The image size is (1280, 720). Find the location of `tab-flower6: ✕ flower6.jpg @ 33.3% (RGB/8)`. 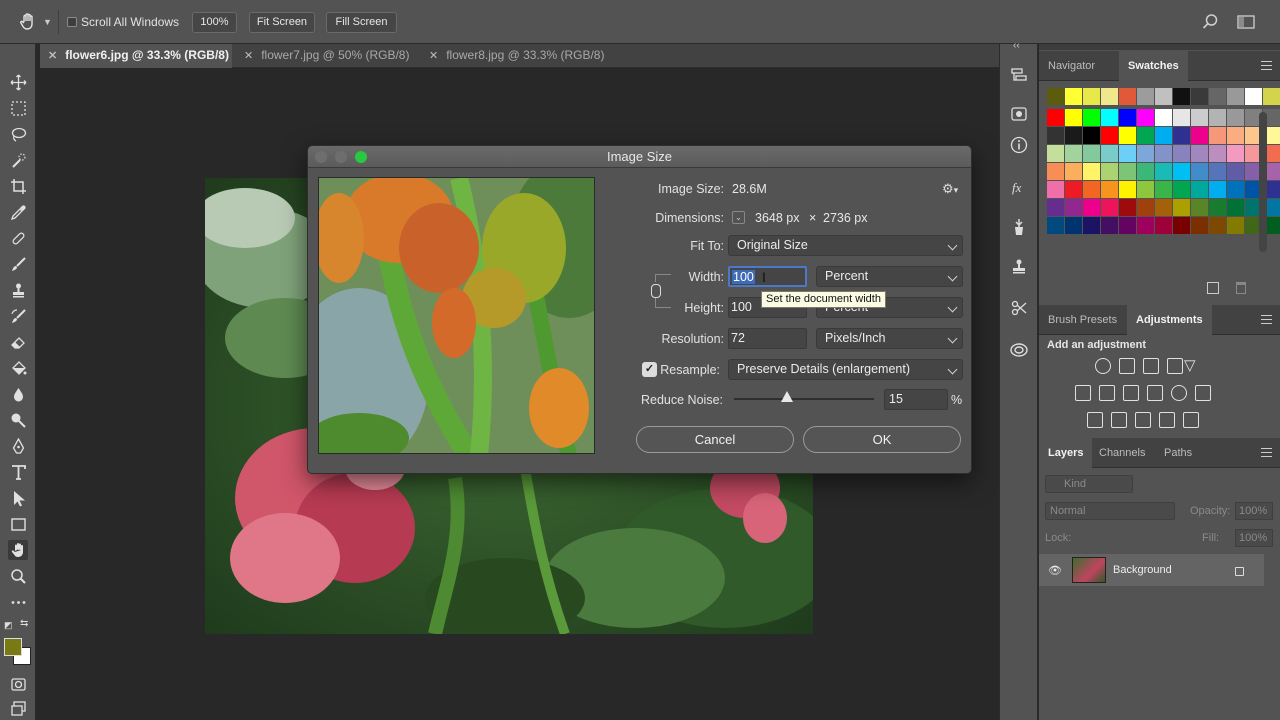

tab-flower6: ✕ flower6.jpg @ 33.3% (RGB/8) is located at coordinates (136, 56).